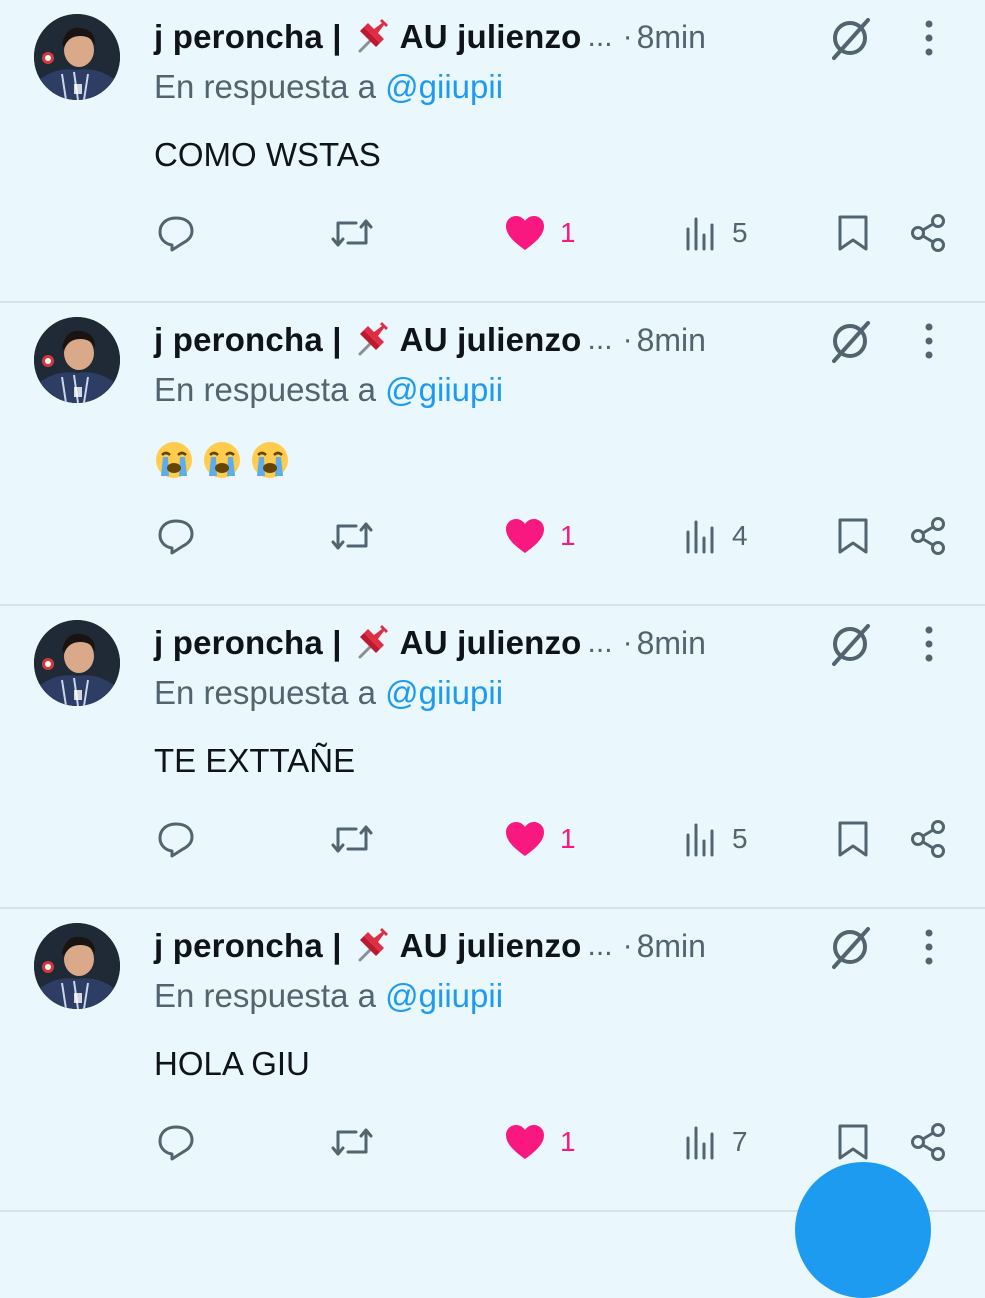 The width and height of the screenshot is (985, 1298). Describe the element at coordinates (740, 1141) in the screenshot. I see `view-count: 7` at that location.